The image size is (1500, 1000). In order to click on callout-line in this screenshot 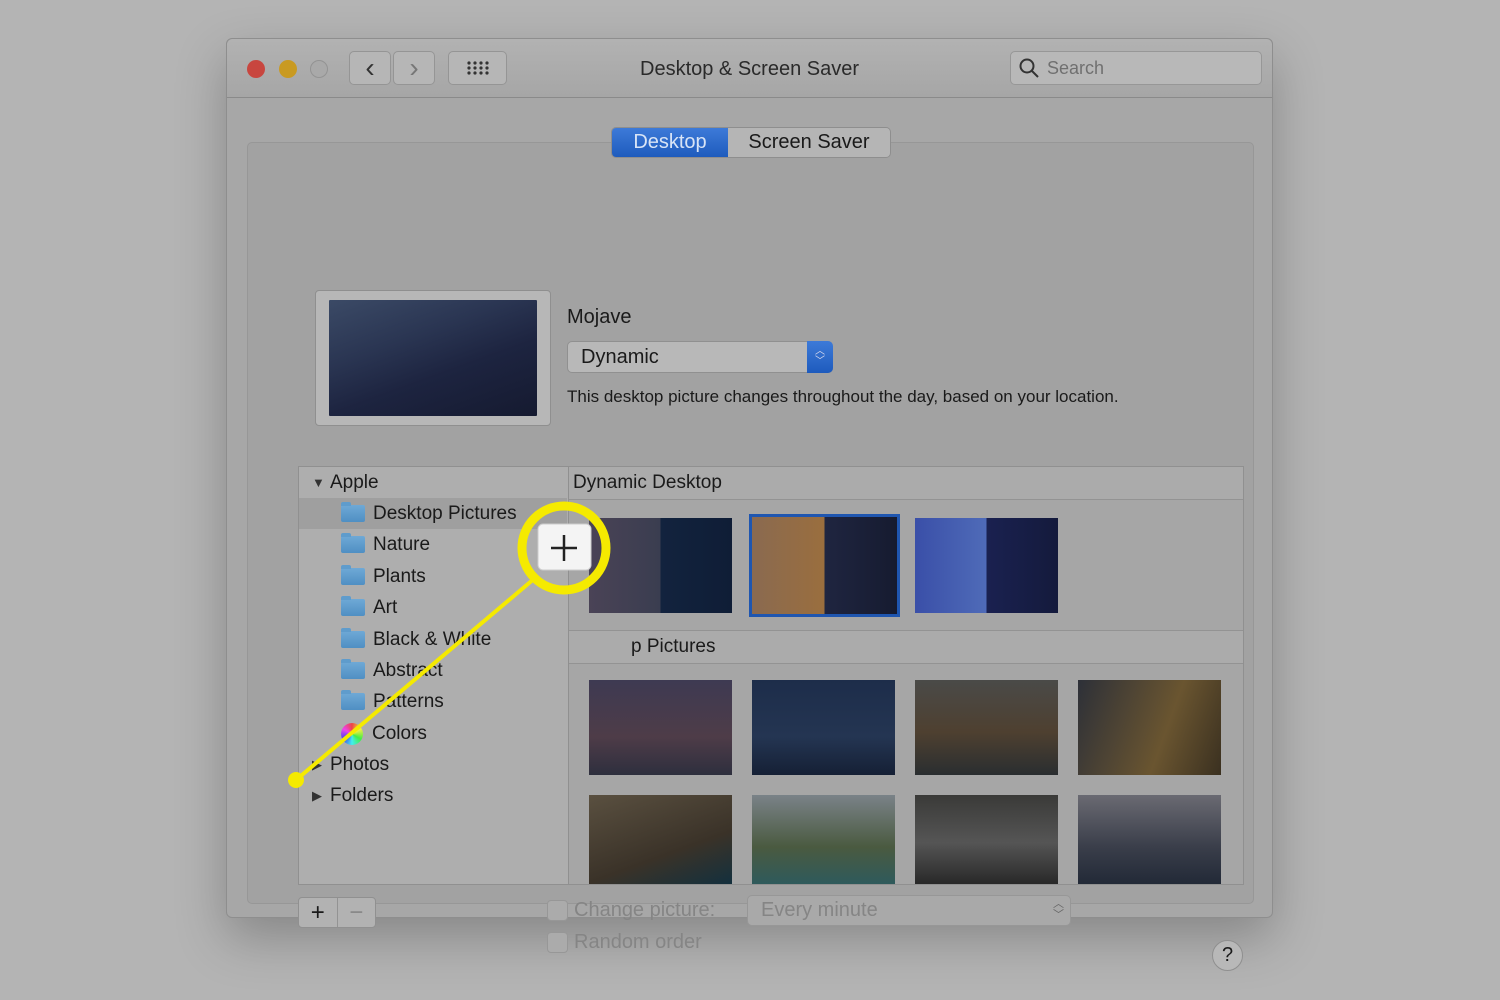, I will do `click(415, 679)`.